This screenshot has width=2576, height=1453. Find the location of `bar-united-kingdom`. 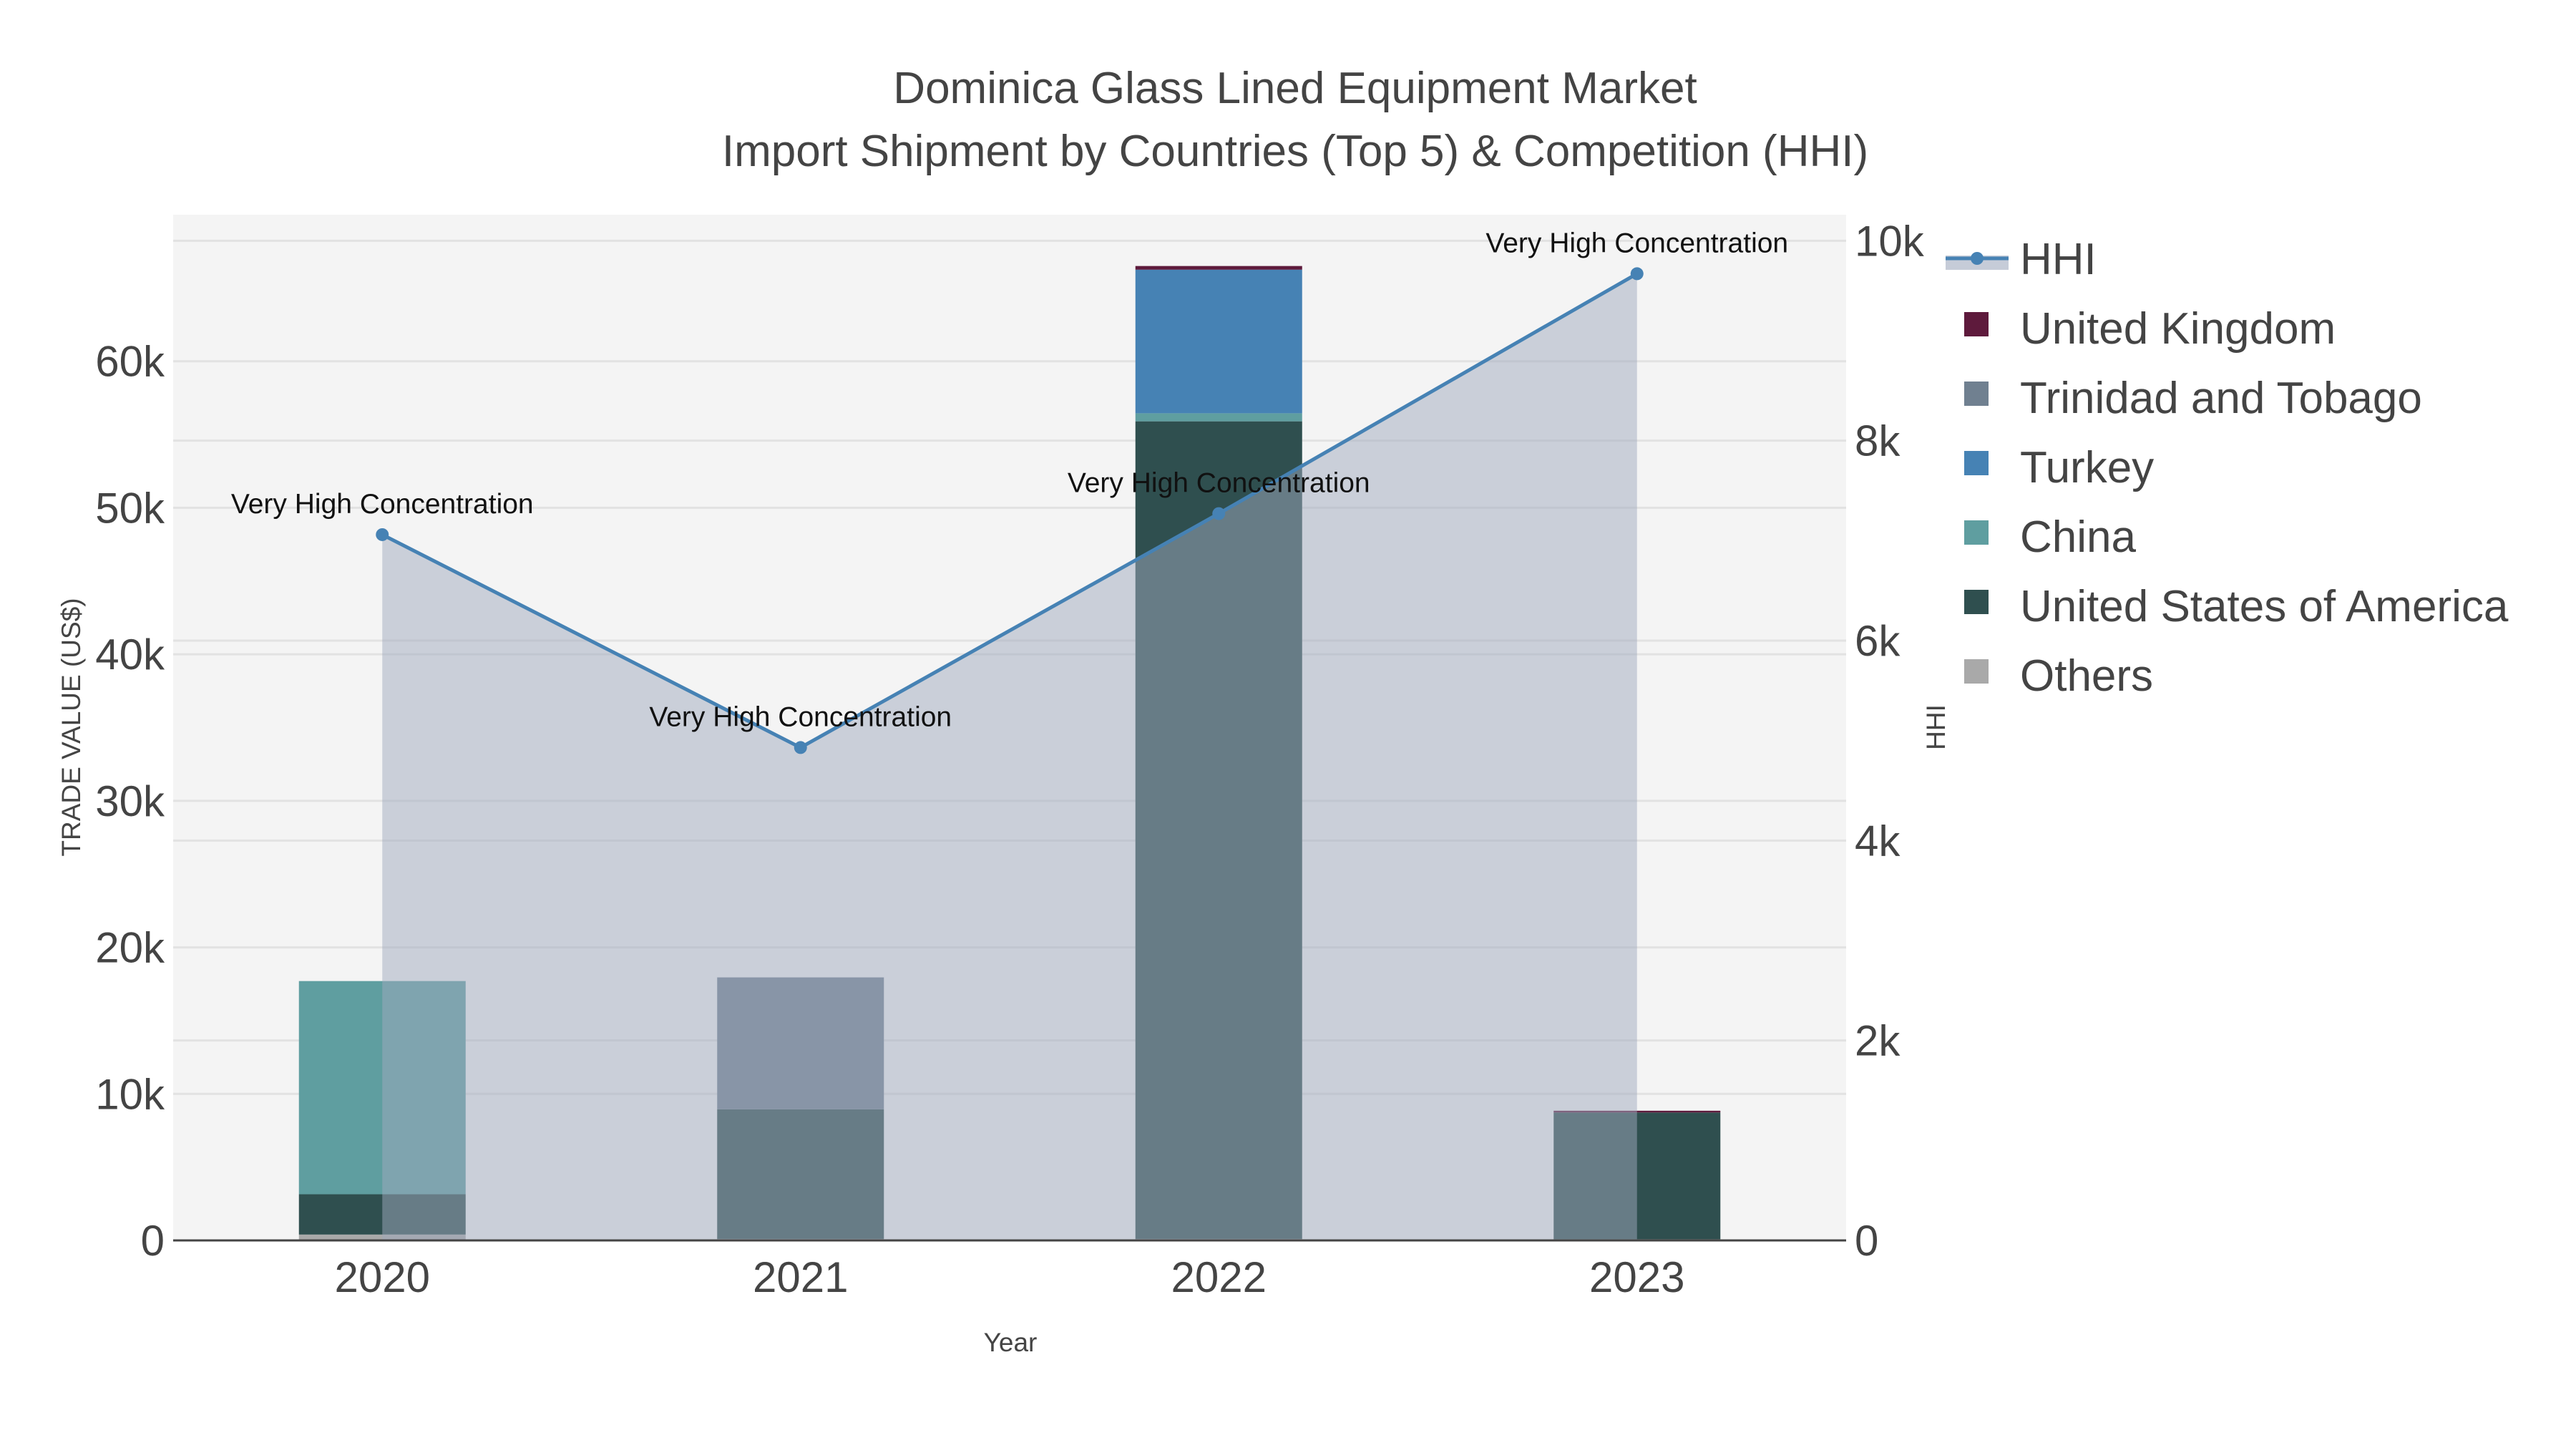

bar-united-kingdom is located at coordinates (1218, 268).